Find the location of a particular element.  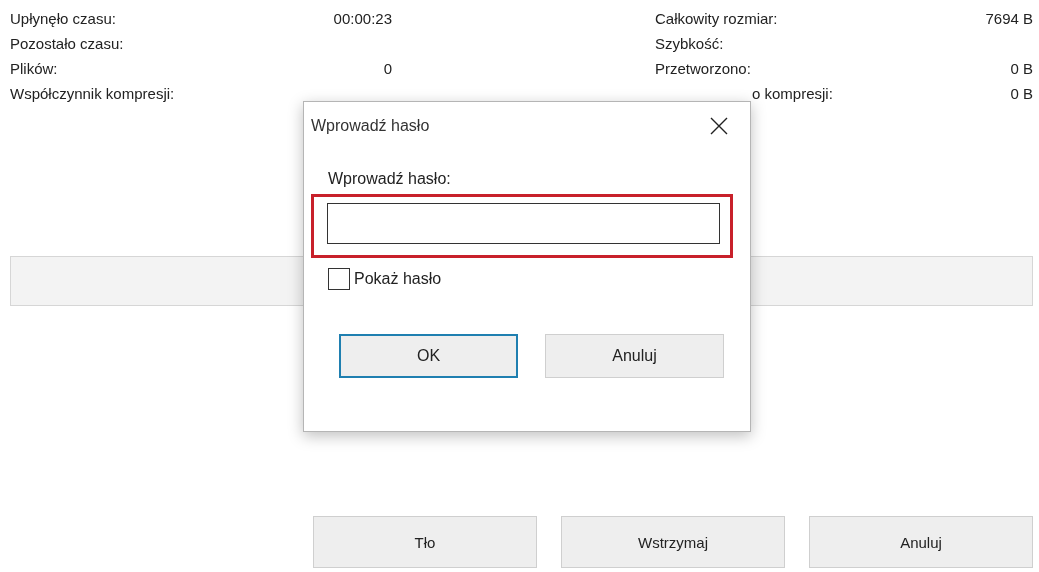

action-button: Tło is located at coordinates (425, 542).